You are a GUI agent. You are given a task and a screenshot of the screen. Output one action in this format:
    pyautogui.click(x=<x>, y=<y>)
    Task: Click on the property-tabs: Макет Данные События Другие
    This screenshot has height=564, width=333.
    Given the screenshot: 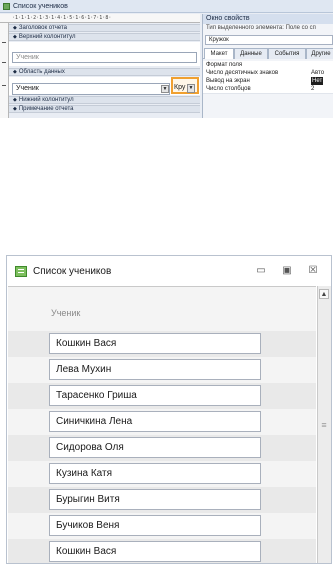 What is the action you would take?
    pyautogui.click(x=268, y=53)
    